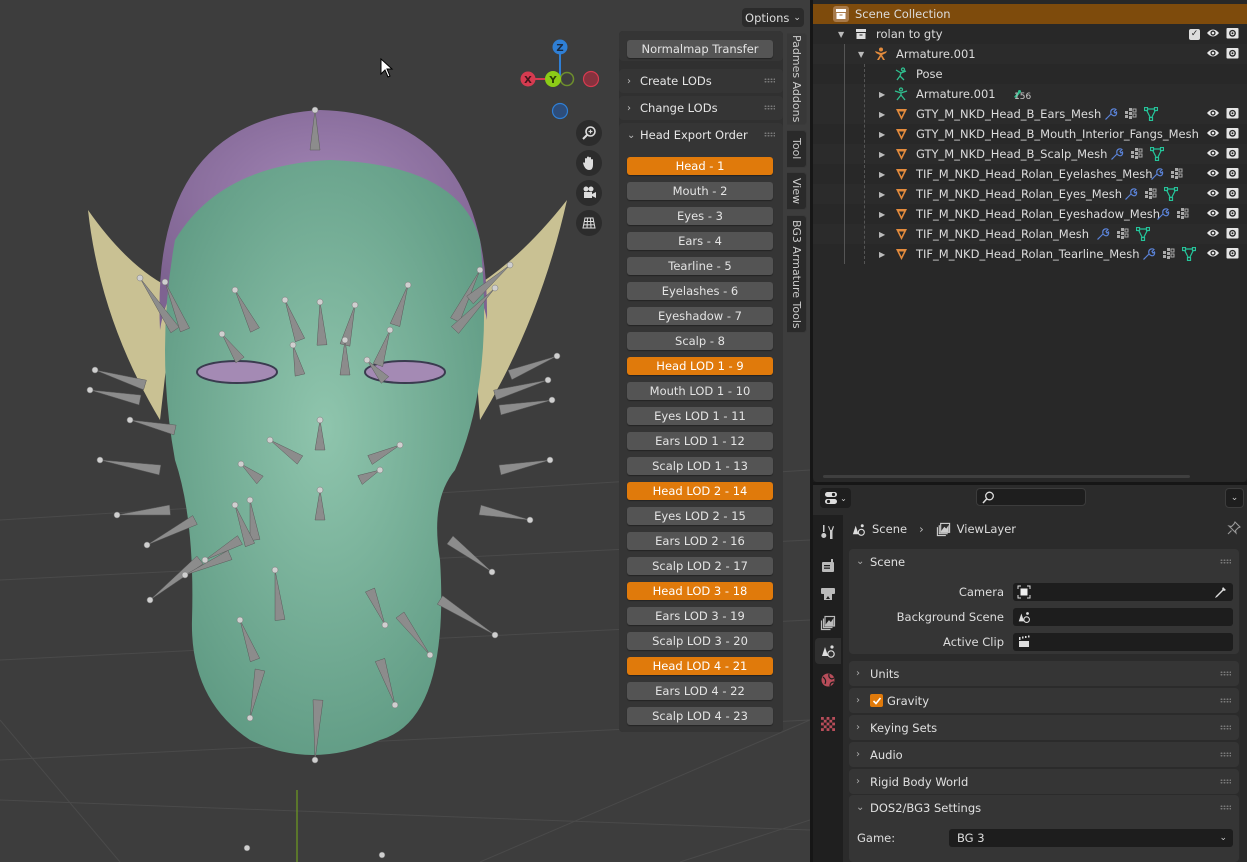 Image resolution: width=1247 pixels, height=862 pixels. What do you see at coordinates (1030, 154) in the screenshot?
I see `outliner-row-mesh: ▶ GTY_M_NKD_Head_B_Scalp_Mesh` at bounding box center [1030, 154].